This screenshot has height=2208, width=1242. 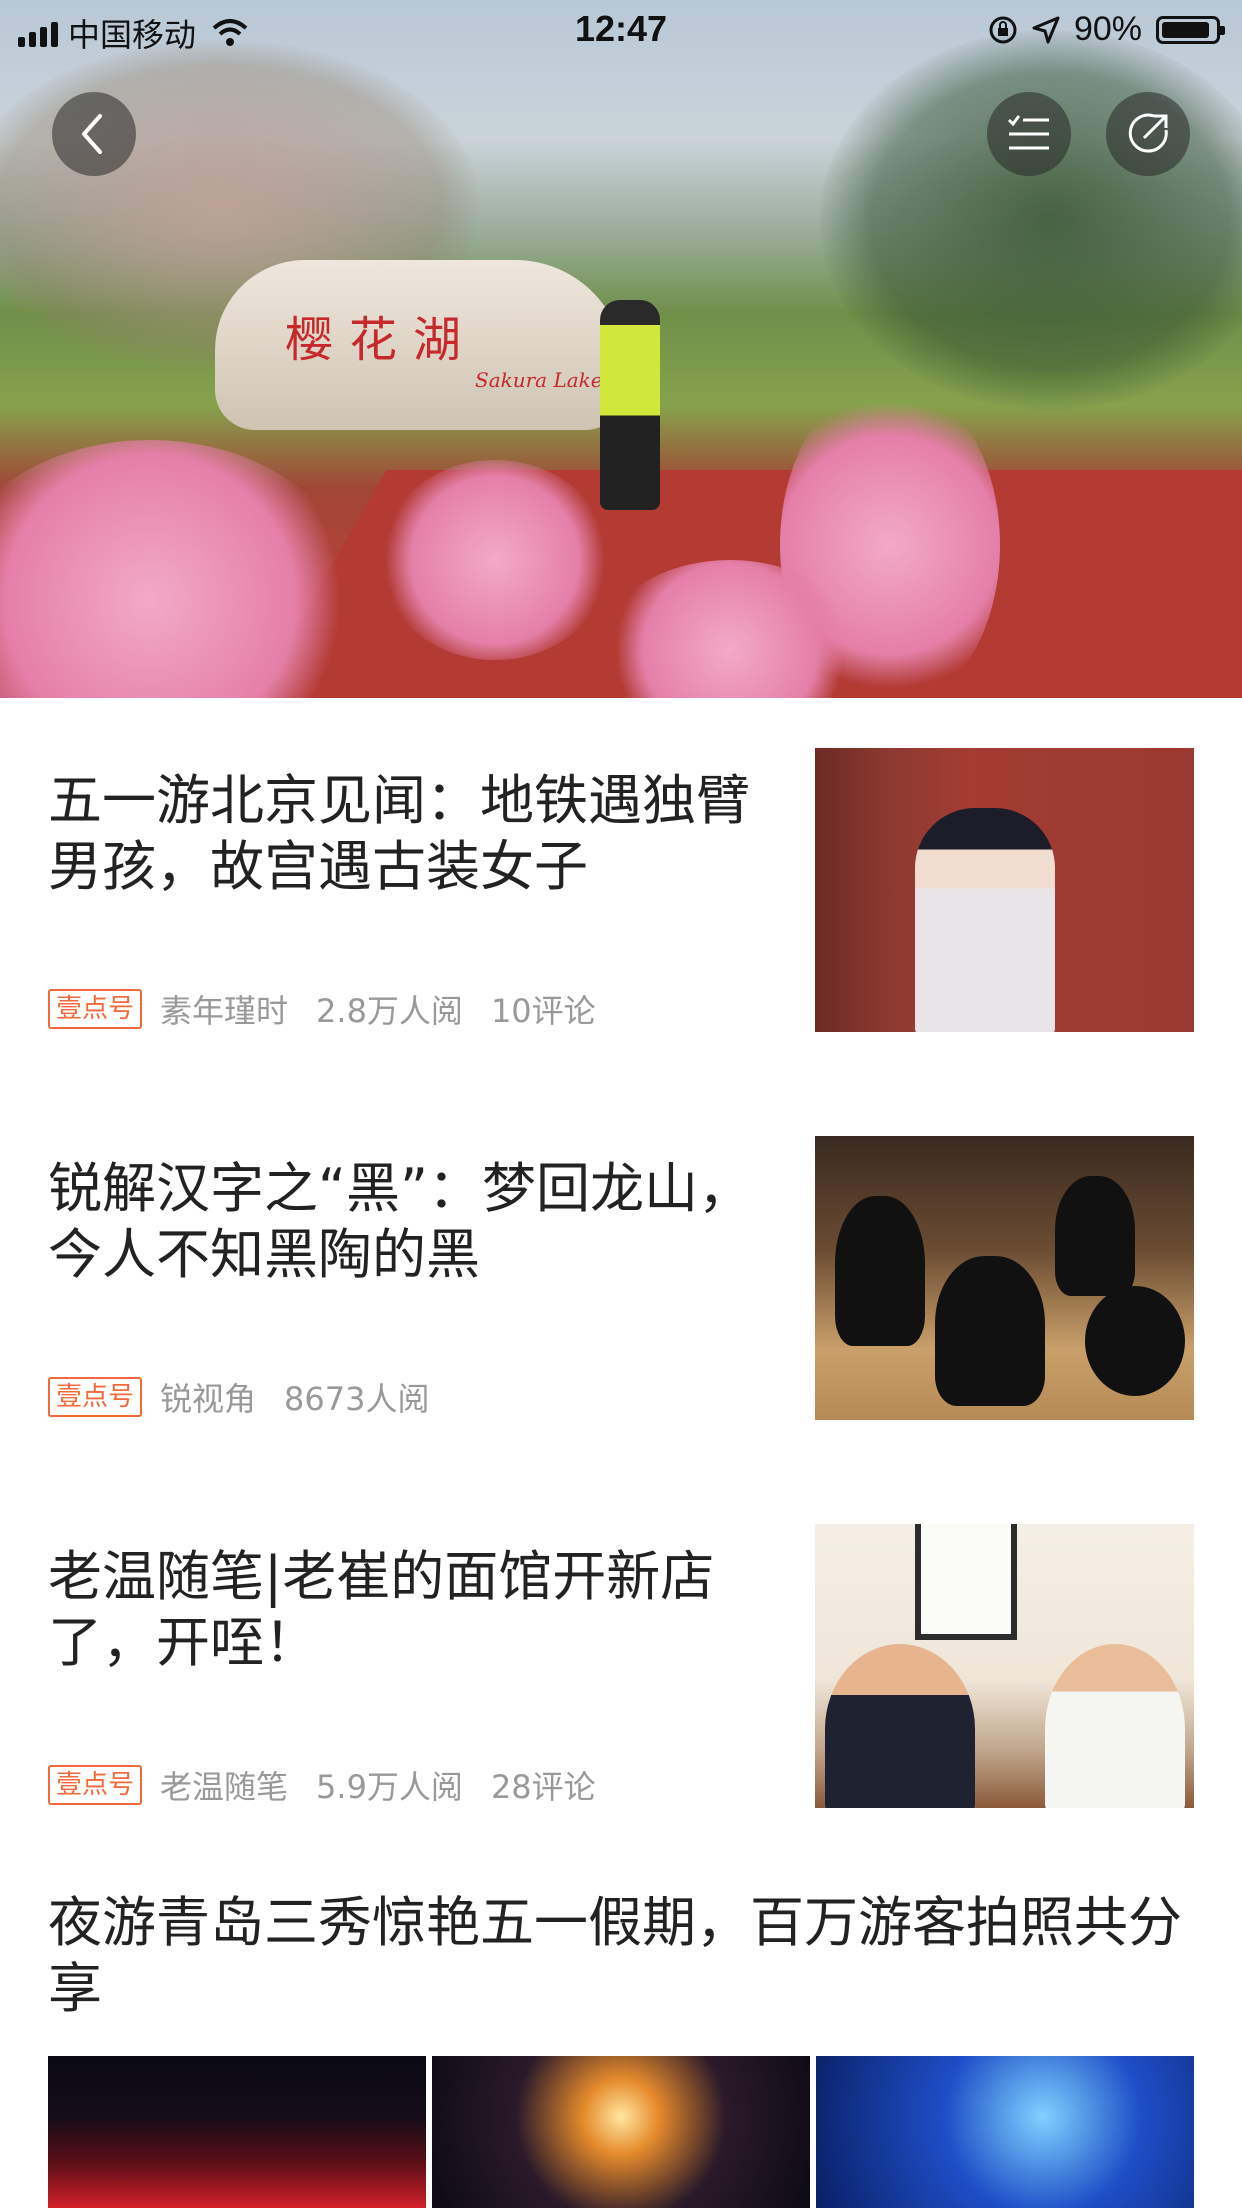 I want to click on share-icon, so click(x=1148, y=133).